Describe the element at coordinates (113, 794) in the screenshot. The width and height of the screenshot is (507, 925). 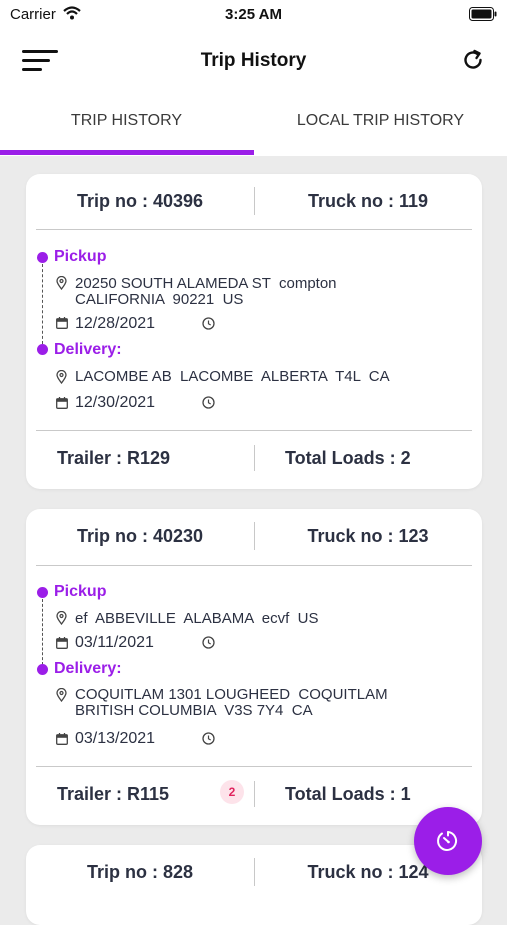
I see `trailer-number: Trailer : R115` at that location.